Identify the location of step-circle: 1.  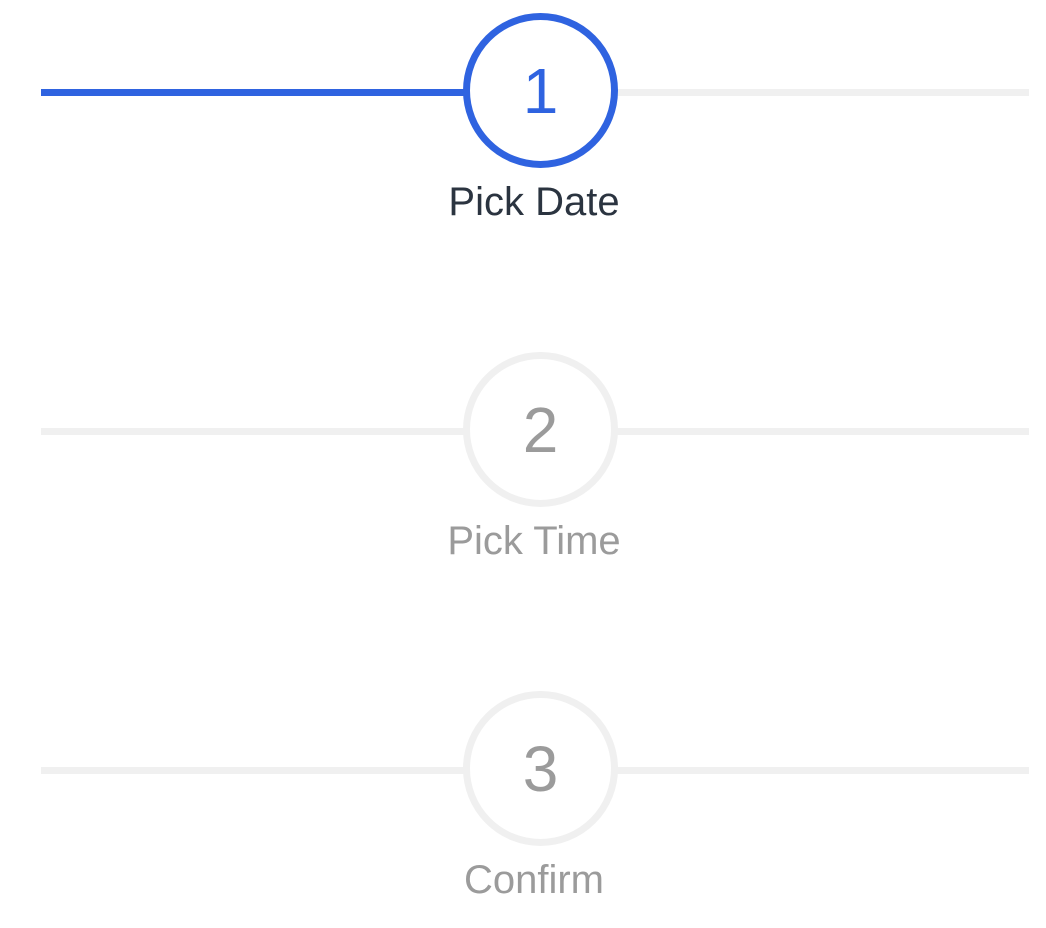
(540, 90).